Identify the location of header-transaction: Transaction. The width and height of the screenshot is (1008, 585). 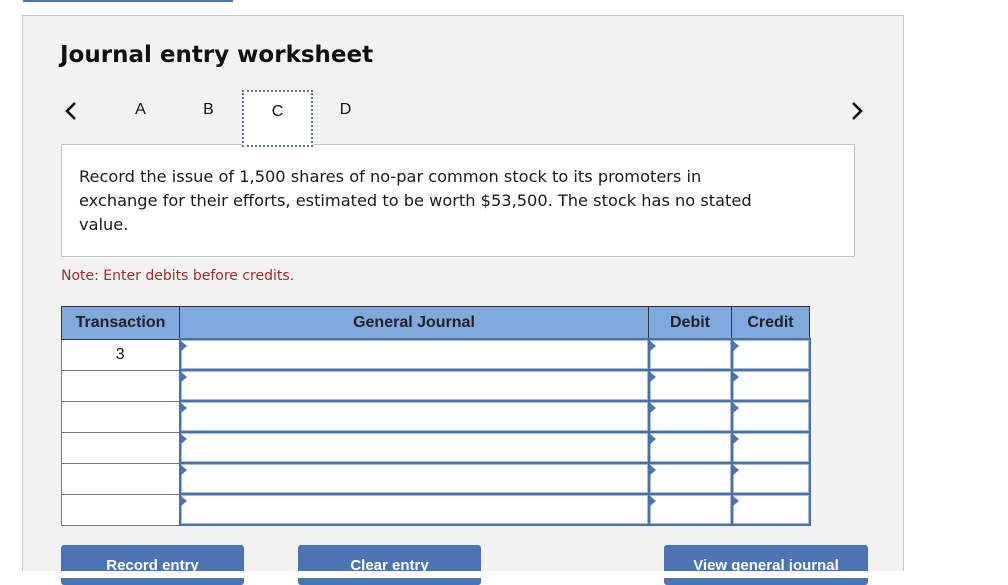
(120, 323).